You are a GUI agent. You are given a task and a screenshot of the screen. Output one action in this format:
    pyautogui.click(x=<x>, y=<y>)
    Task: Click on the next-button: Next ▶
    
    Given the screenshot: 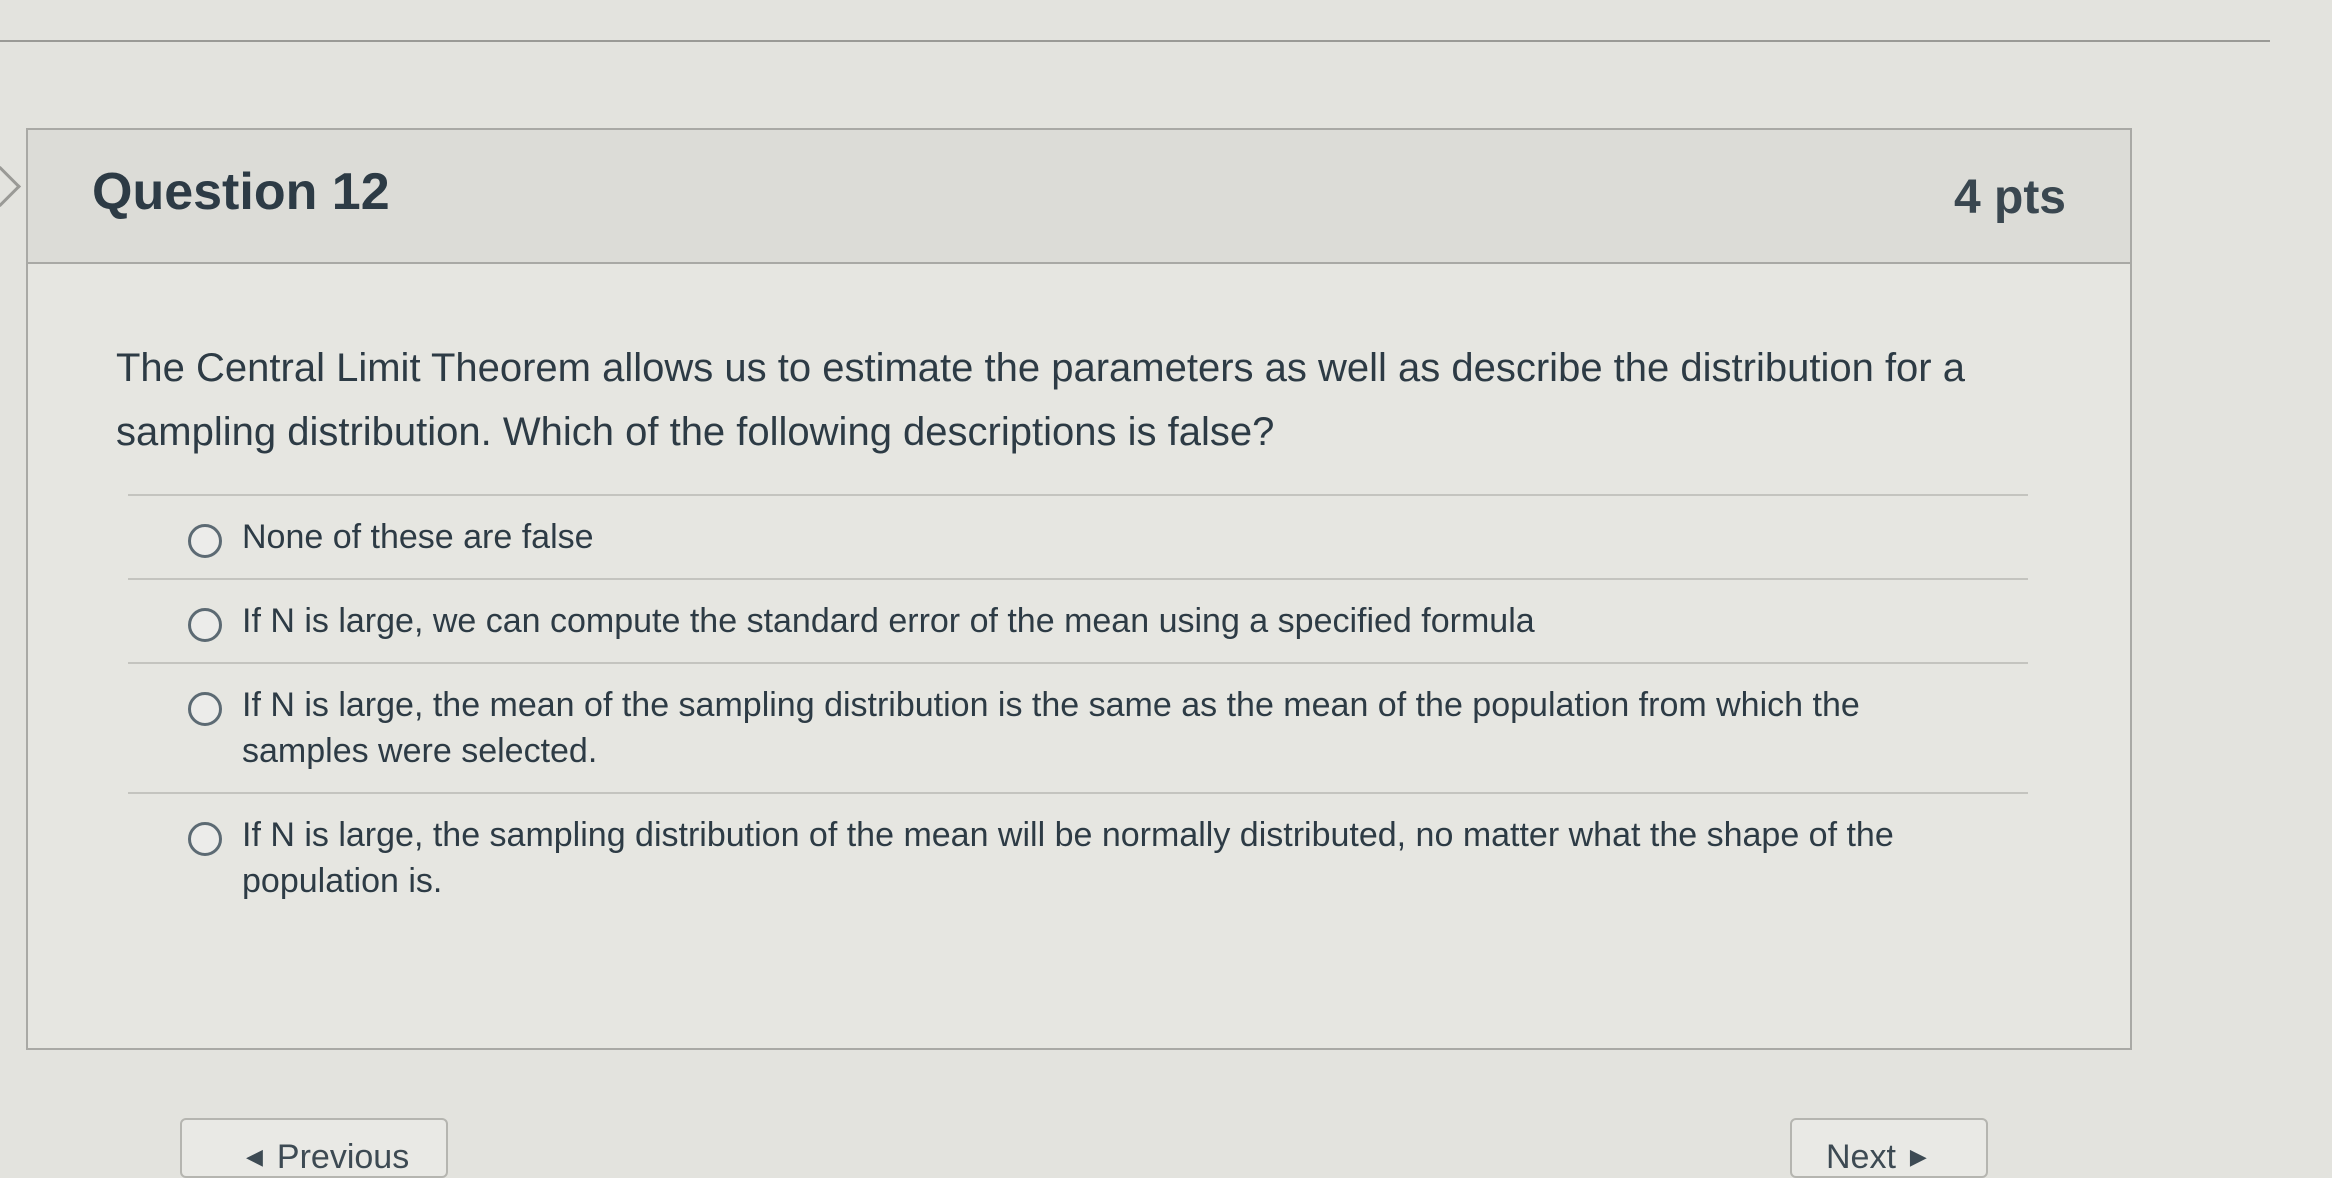 What is the action you would take?
    pyautogui.click(x=1889, y=1148)
    